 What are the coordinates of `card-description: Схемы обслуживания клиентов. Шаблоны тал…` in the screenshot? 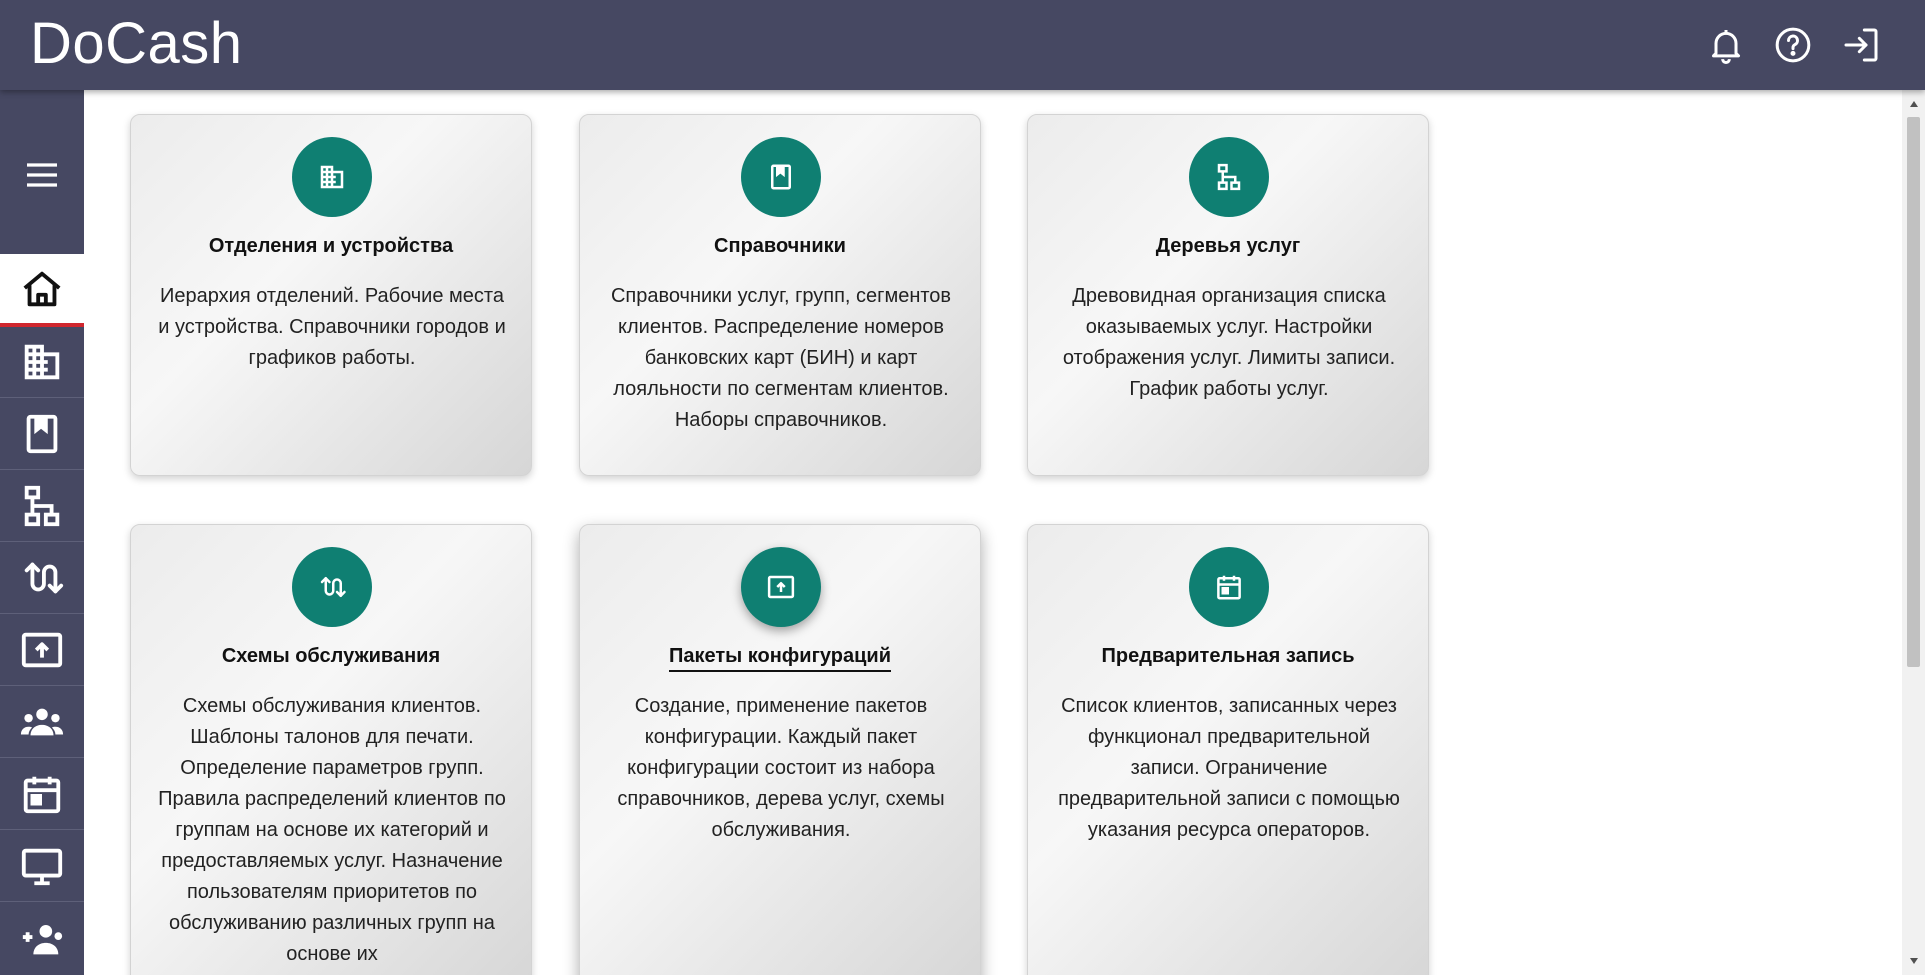 It's located at (332, 830).